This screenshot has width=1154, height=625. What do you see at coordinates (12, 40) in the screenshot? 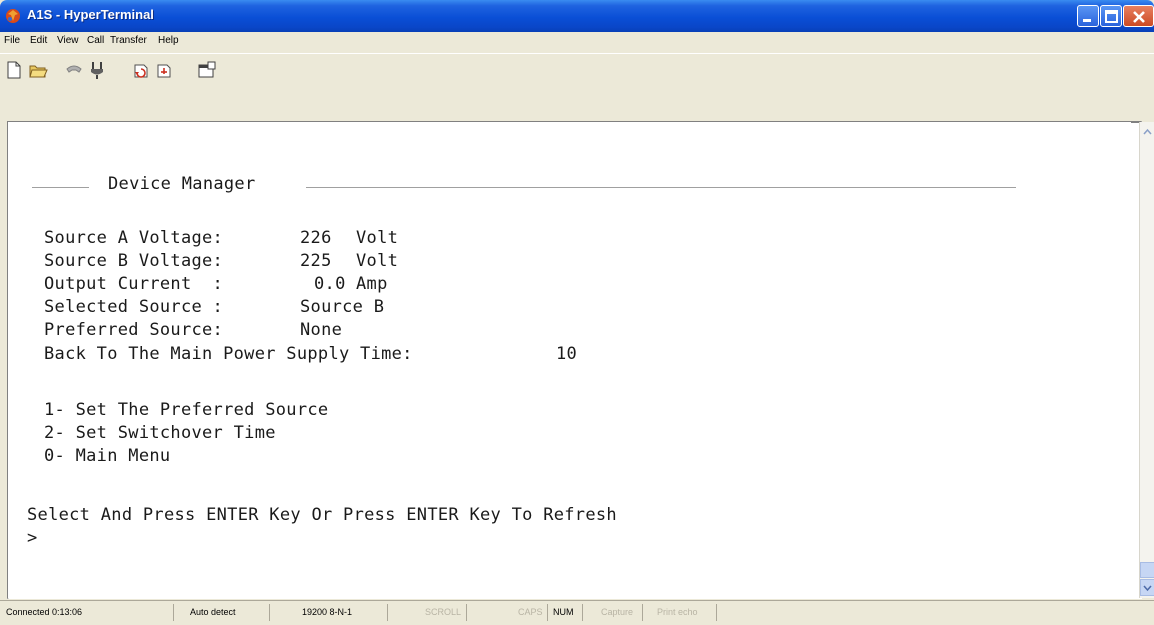
I see `menu-file: File` at bounding box center [12, 40].